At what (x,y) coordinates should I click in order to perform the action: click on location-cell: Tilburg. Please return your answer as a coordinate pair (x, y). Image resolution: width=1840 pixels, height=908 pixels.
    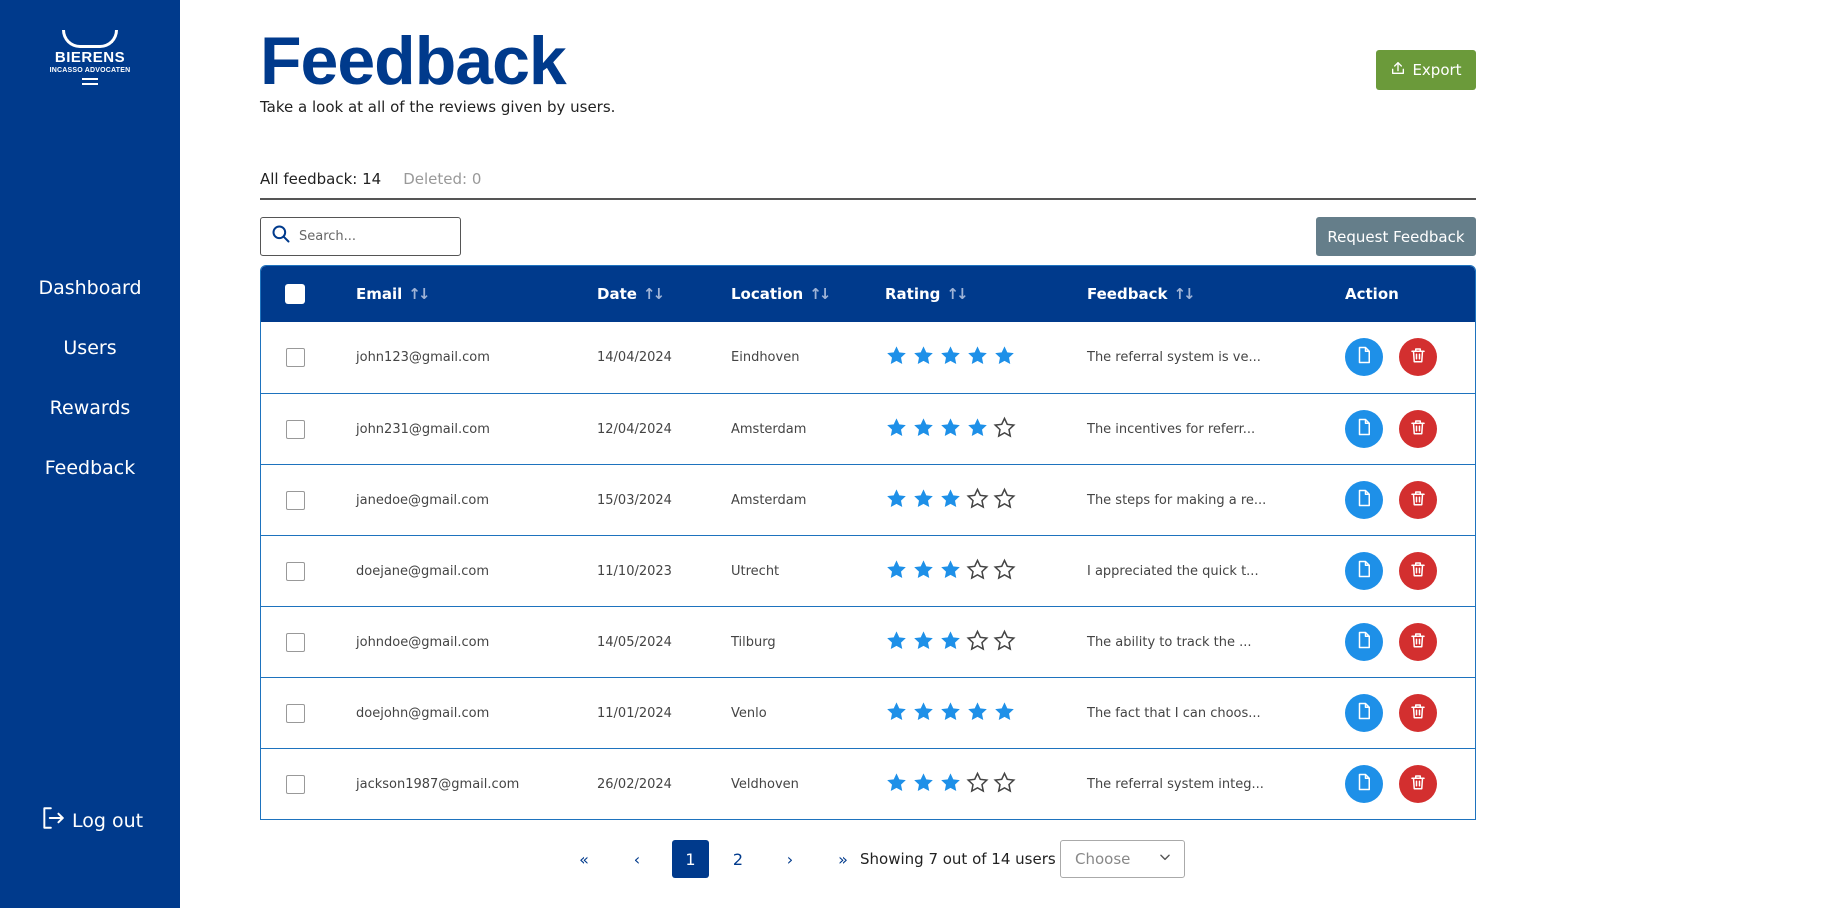
    Looking at the image, I should click on (753, 642).